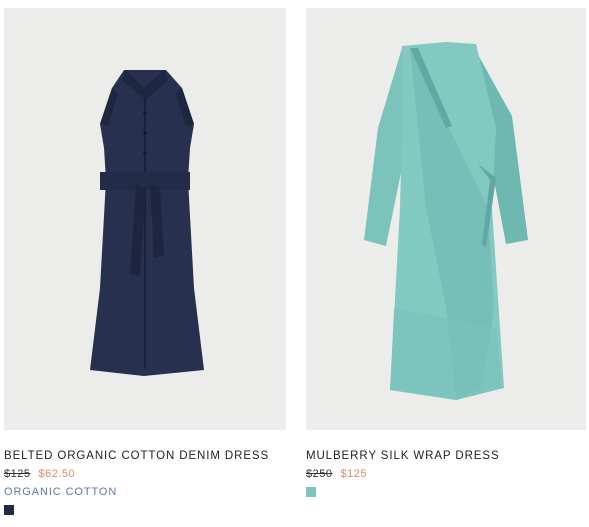 The height and width of the screenshot is (527, 589). I want to click on sale-price: $62.50, so click(57, 474).